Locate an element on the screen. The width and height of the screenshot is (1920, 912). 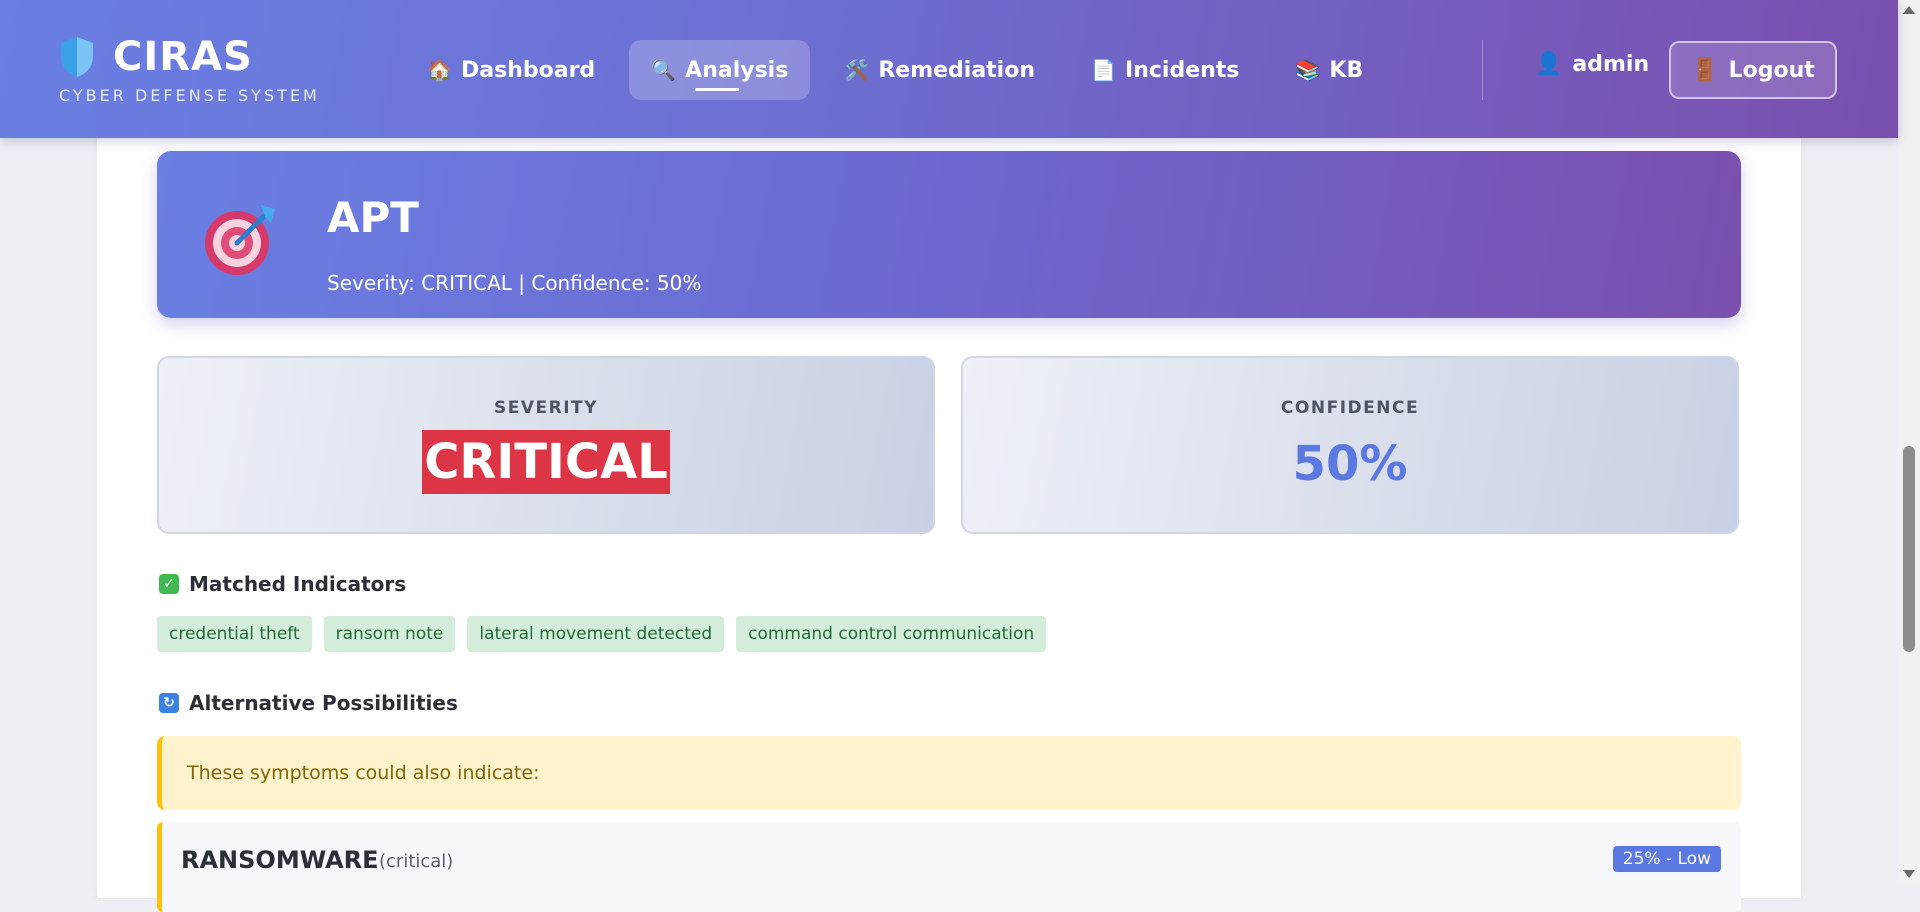
brand: CIRAS CYBER DEFENSE SYSTEM is located at coordinates (189, 69).